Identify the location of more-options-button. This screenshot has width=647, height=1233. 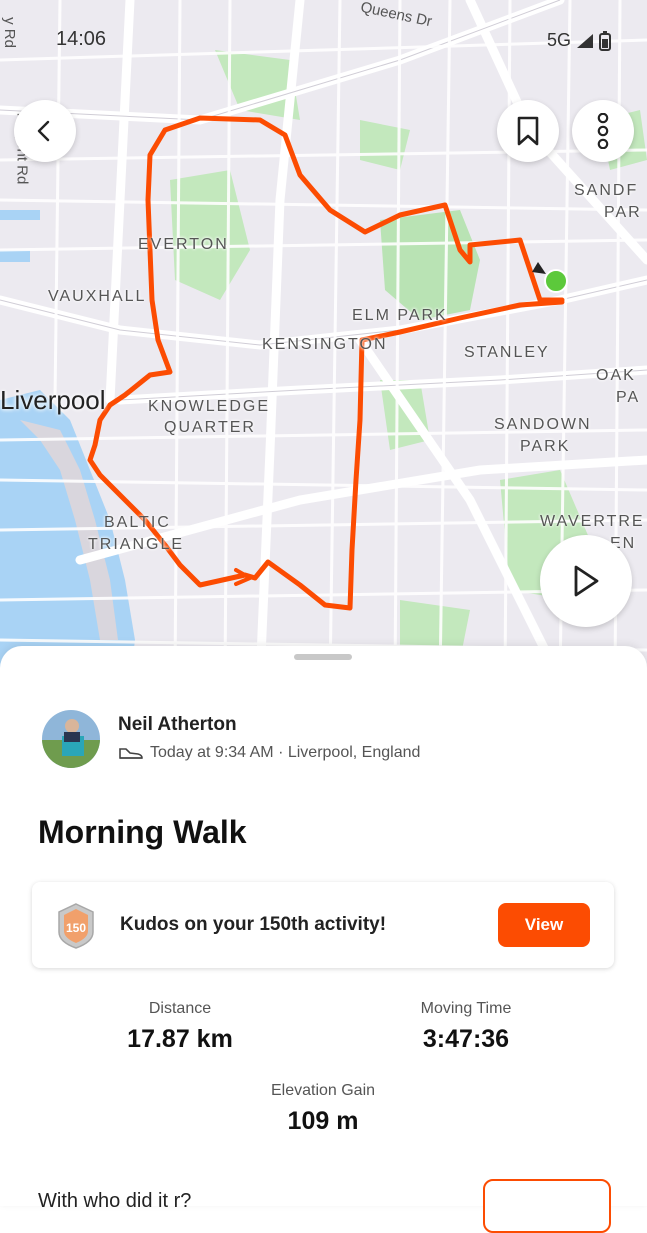
(603, 131).